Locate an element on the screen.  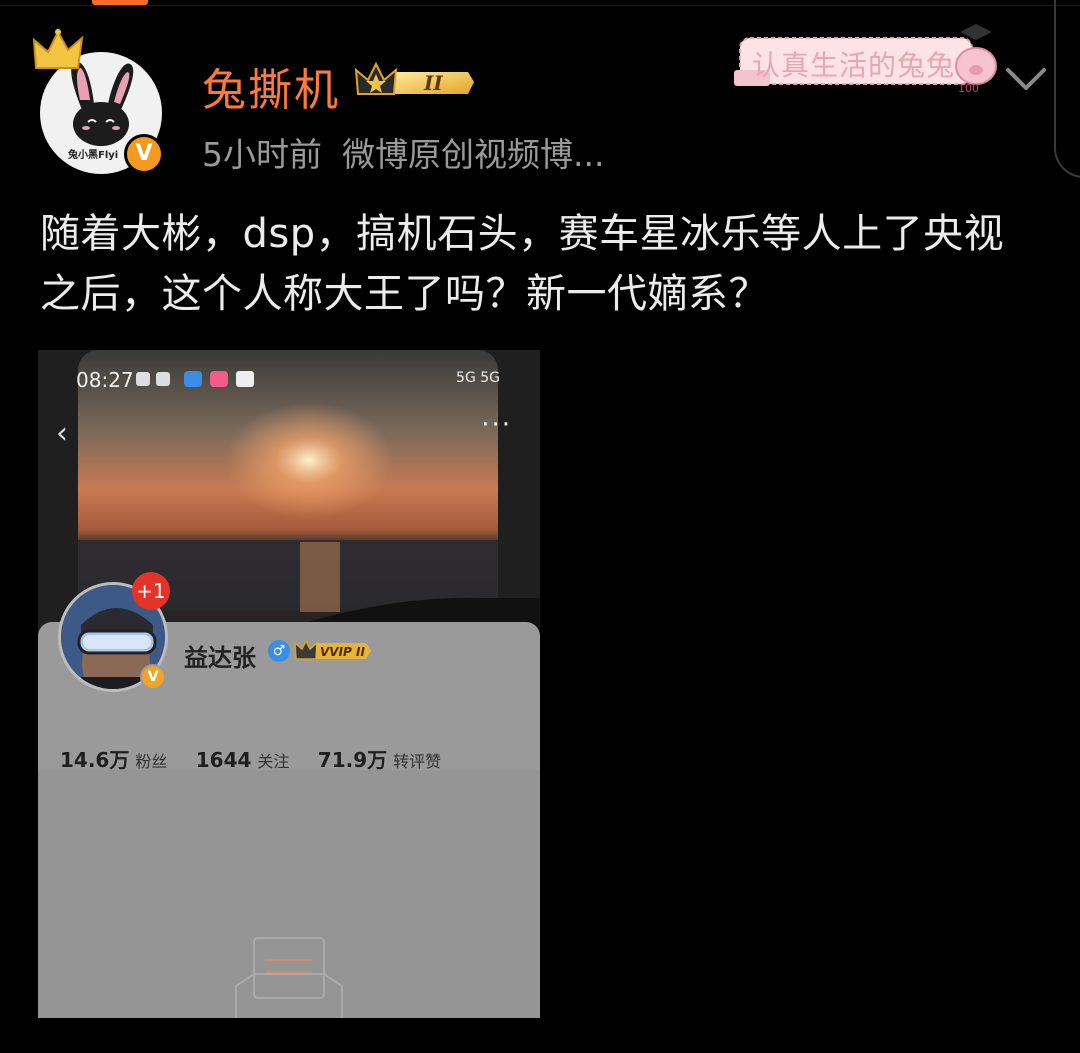
profile-stats: 14.6万 粉丝 1644 关注 71.9万 转评赞 is located at coordinates (261, 758).